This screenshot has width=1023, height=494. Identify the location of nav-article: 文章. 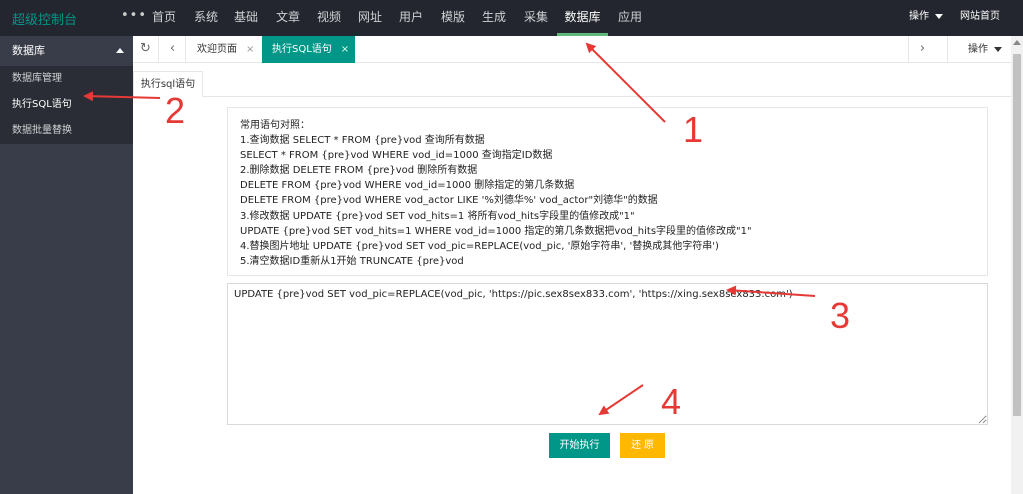
(288, 18).